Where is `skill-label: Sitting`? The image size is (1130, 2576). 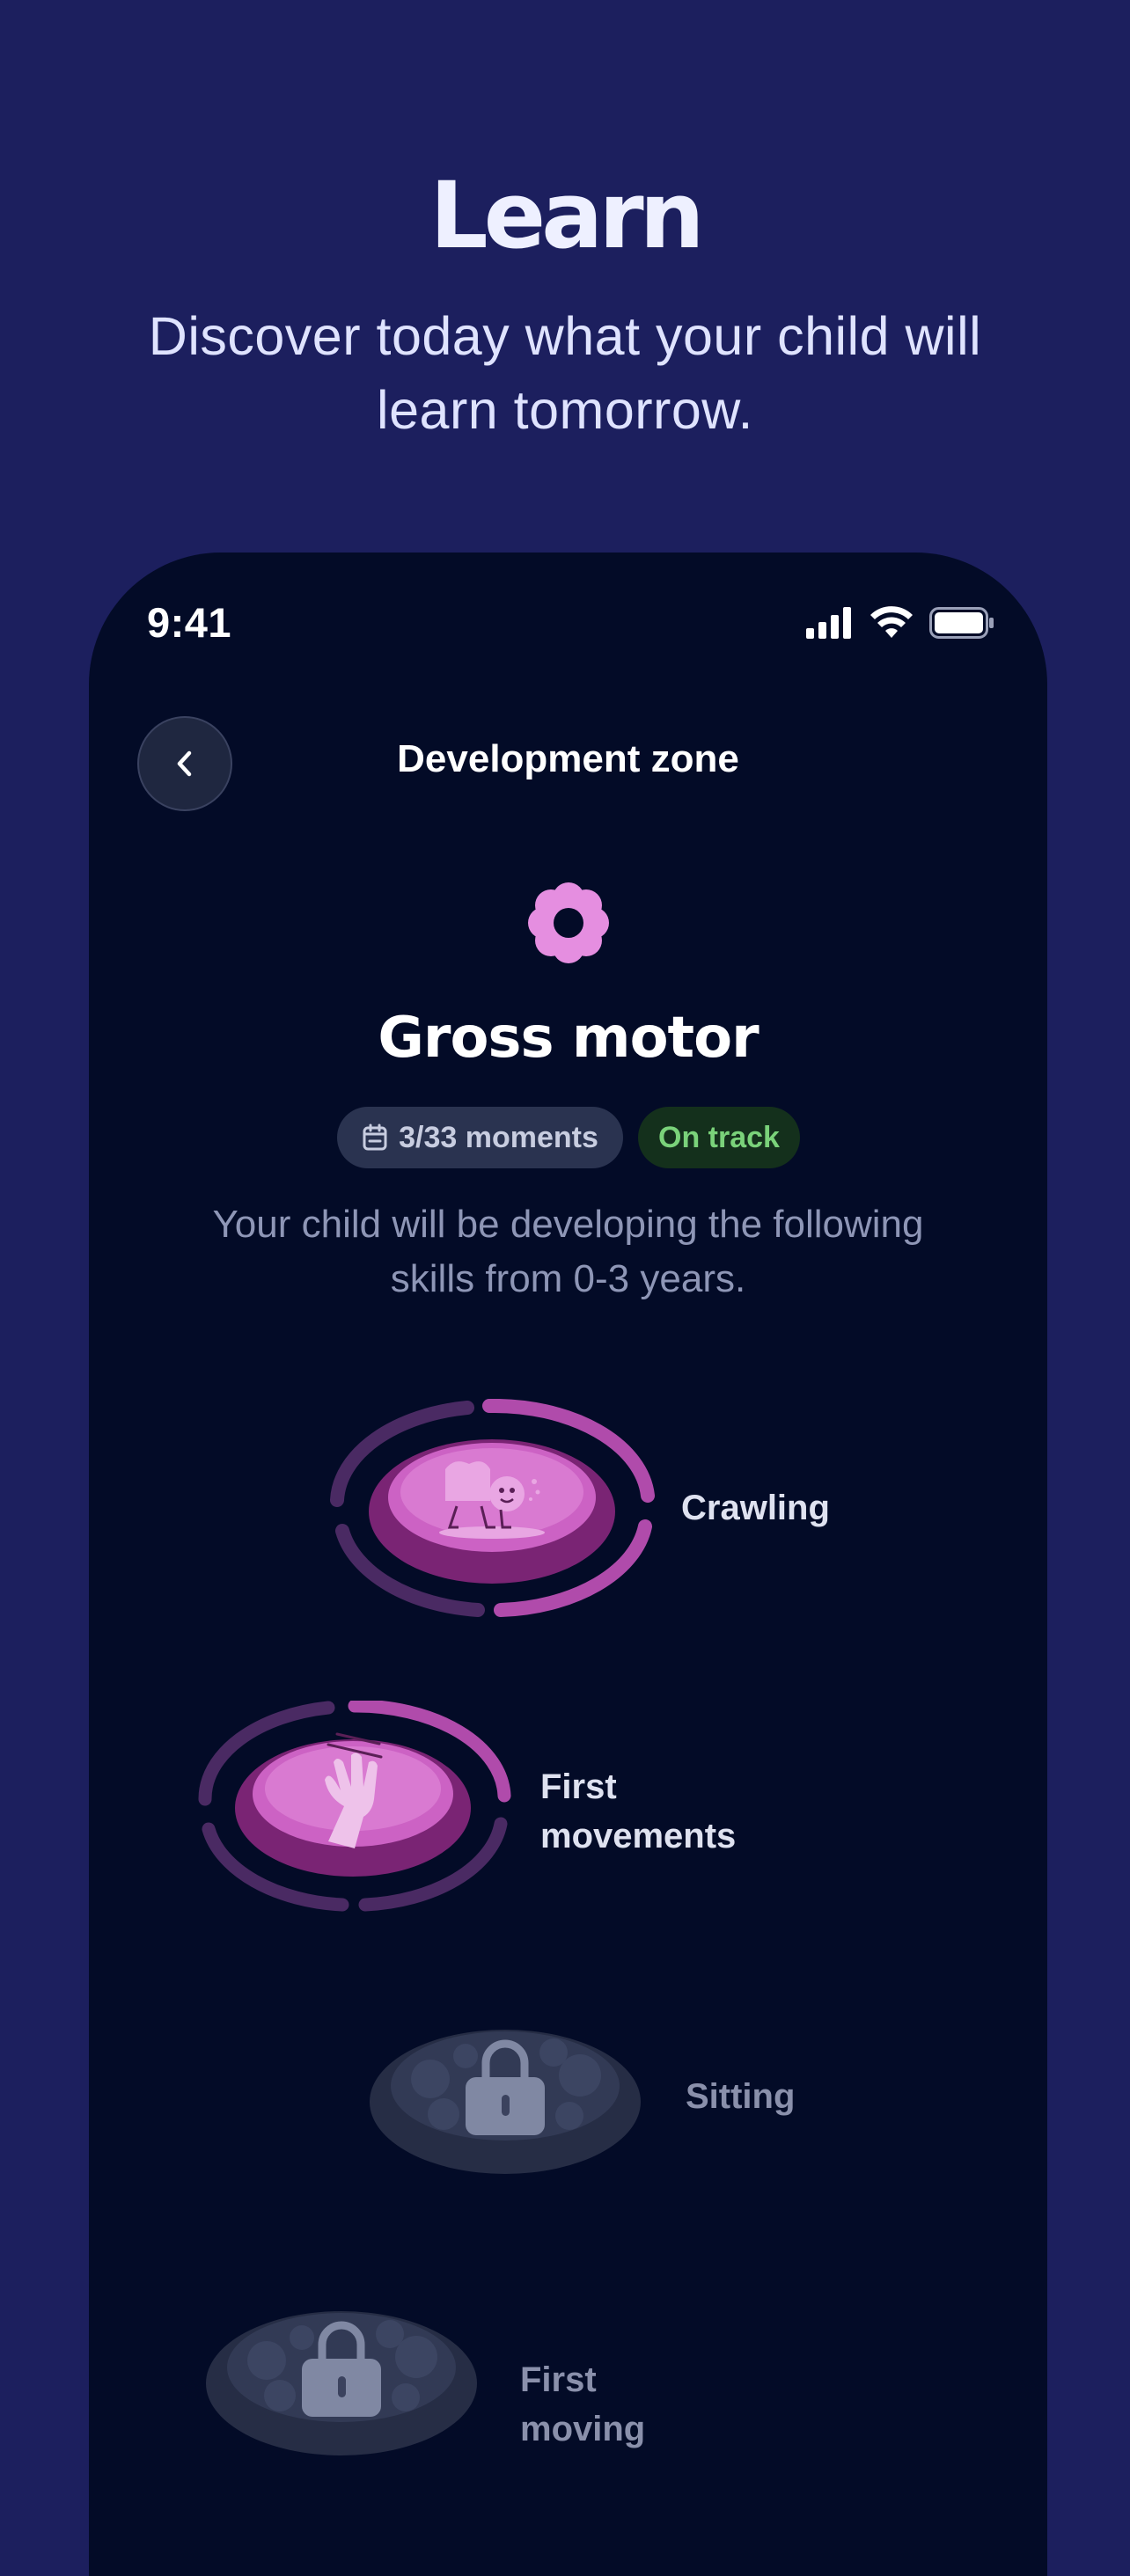 skill-label: Sitting is located at coordinates (741, 2096).